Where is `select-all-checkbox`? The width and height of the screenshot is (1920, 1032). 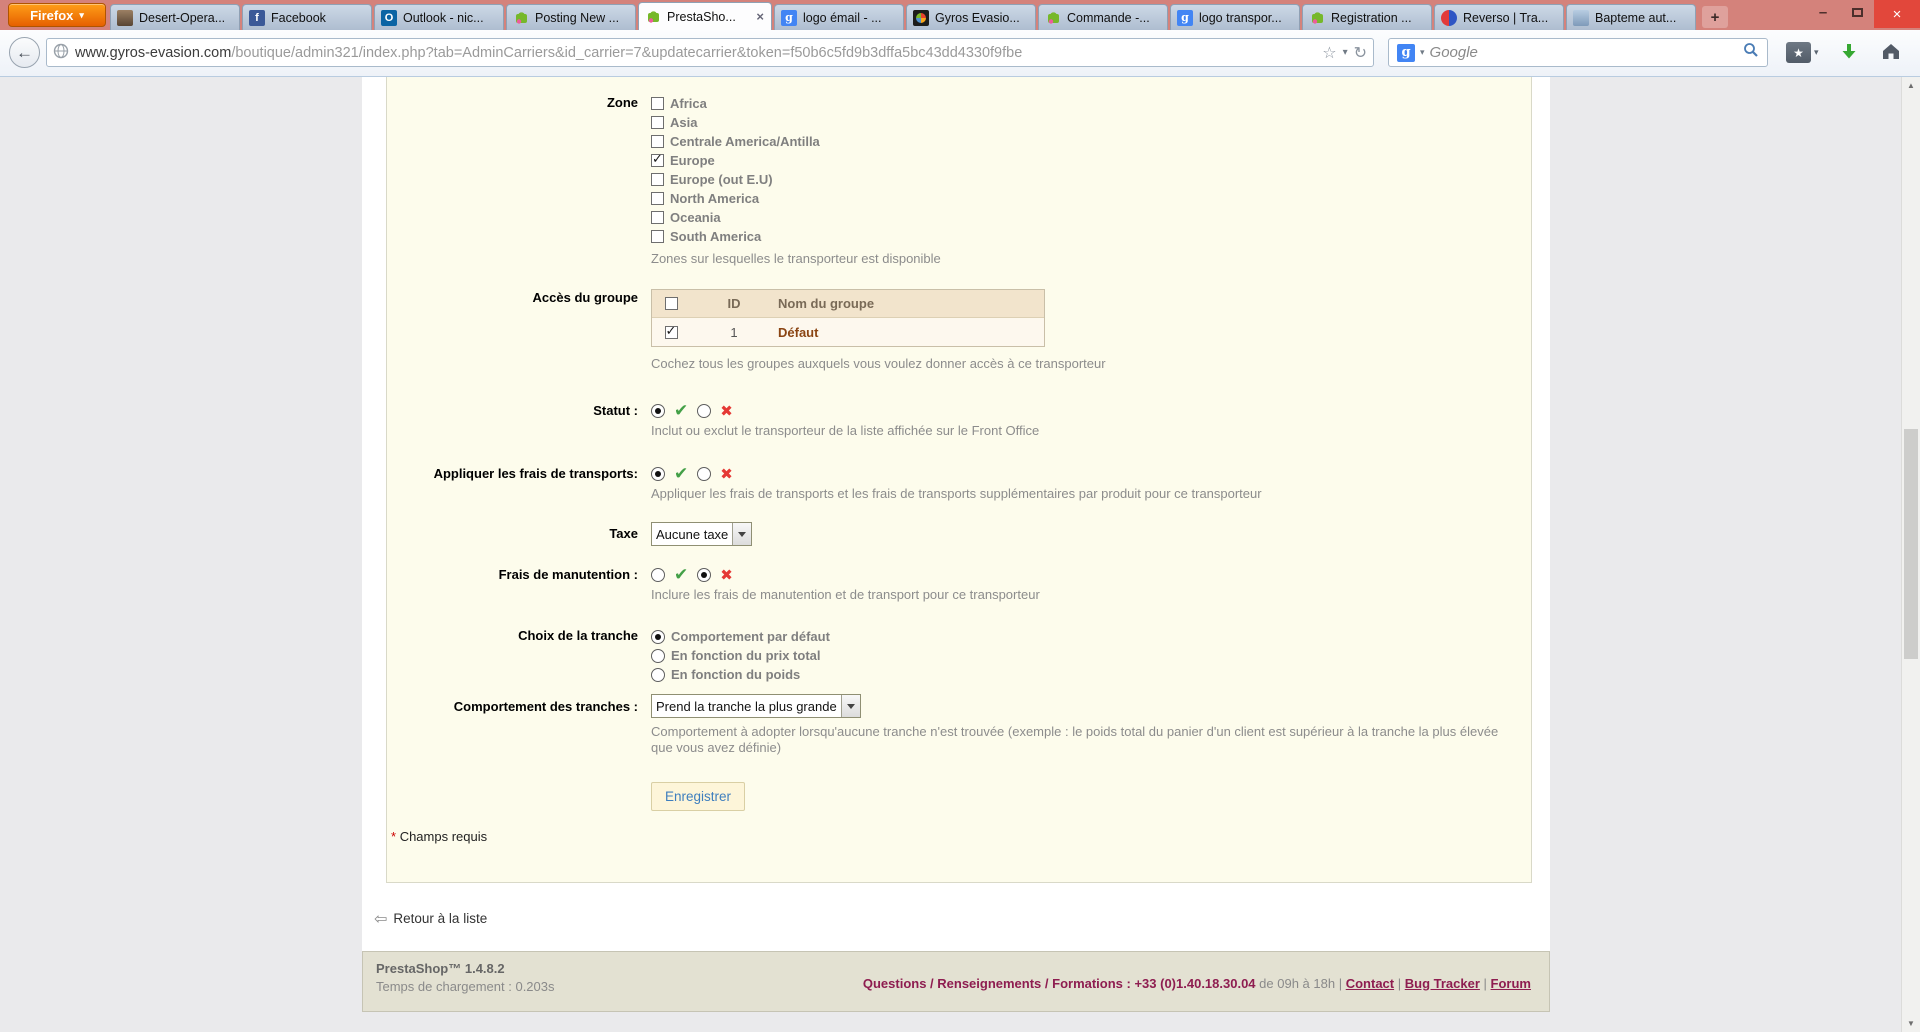 select-all-checkbox is located at coordinates (671, 303).